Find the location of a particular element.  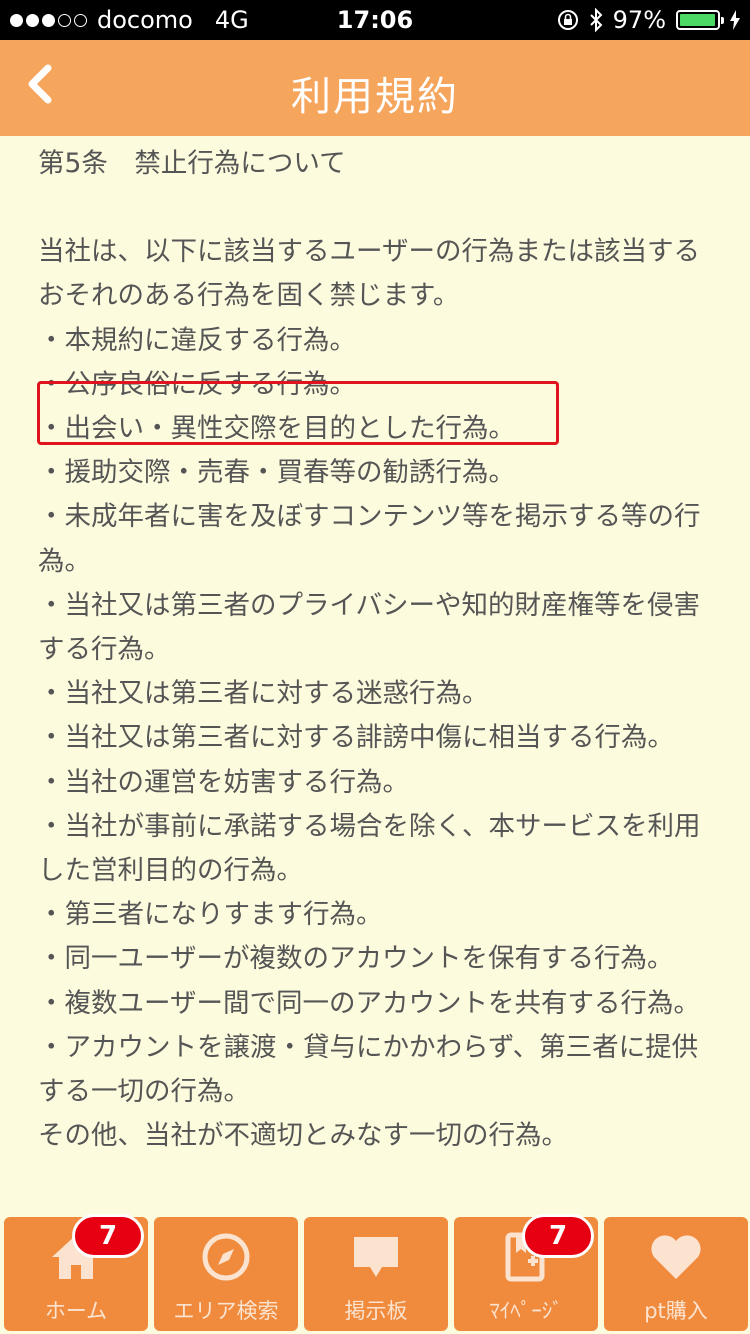

heart-icon is located at coordinates (676, 1257).